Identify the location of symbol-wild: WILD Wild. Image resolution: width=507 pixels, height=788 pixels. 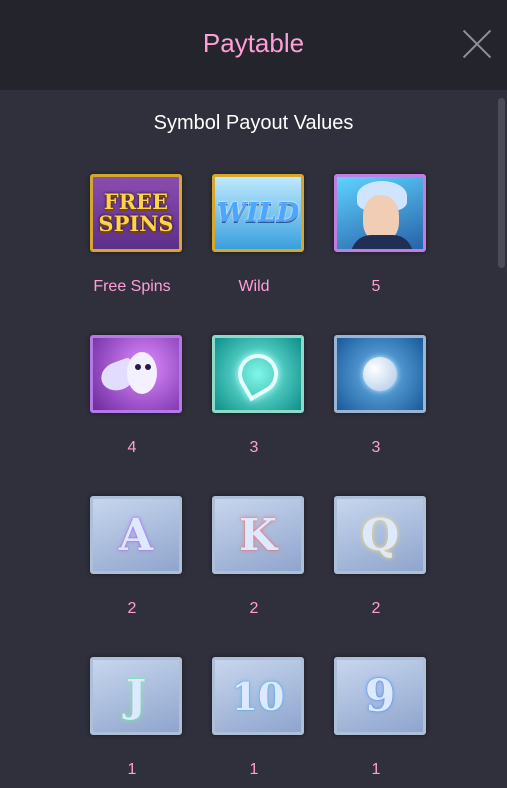
(263, 254).